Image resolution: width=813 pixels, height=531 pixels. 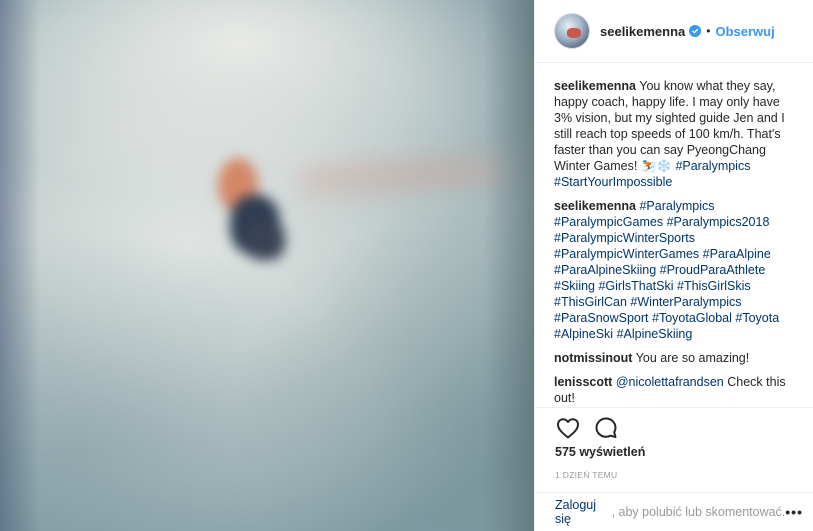 What do you see at coordinates (605, 270) in the screenshot?
I see `hashtag-link: #ParaAlpineSkiing` at bounding box center [605, 270].